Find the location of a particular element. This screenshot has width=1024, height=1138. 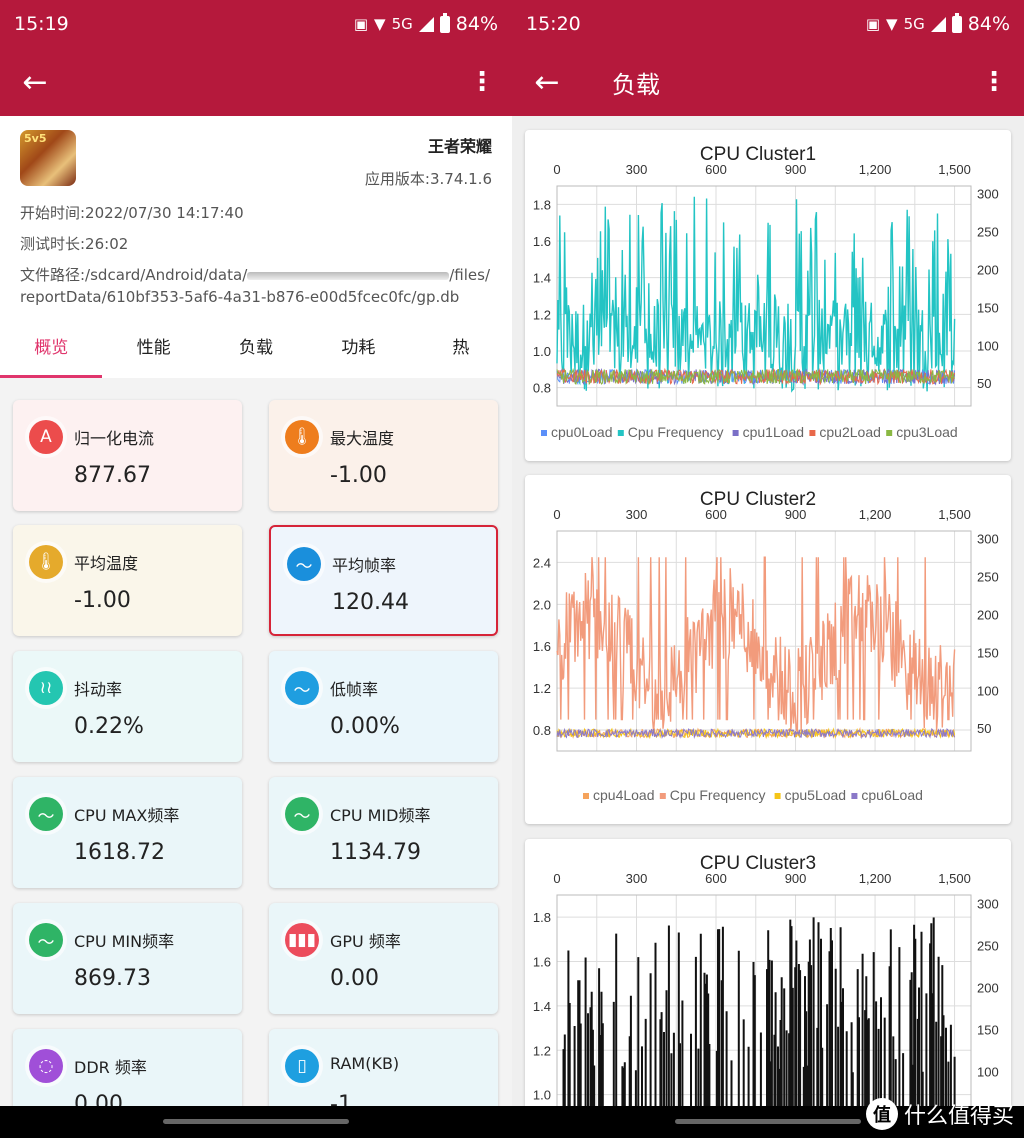

metric-value: 120.44 is located at coordinates (370, 602).